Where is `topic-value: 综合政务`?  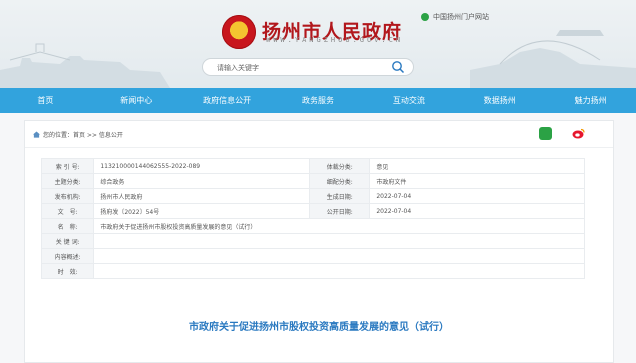
topic-value: 综合政务 is located at coordinates (202, 181).